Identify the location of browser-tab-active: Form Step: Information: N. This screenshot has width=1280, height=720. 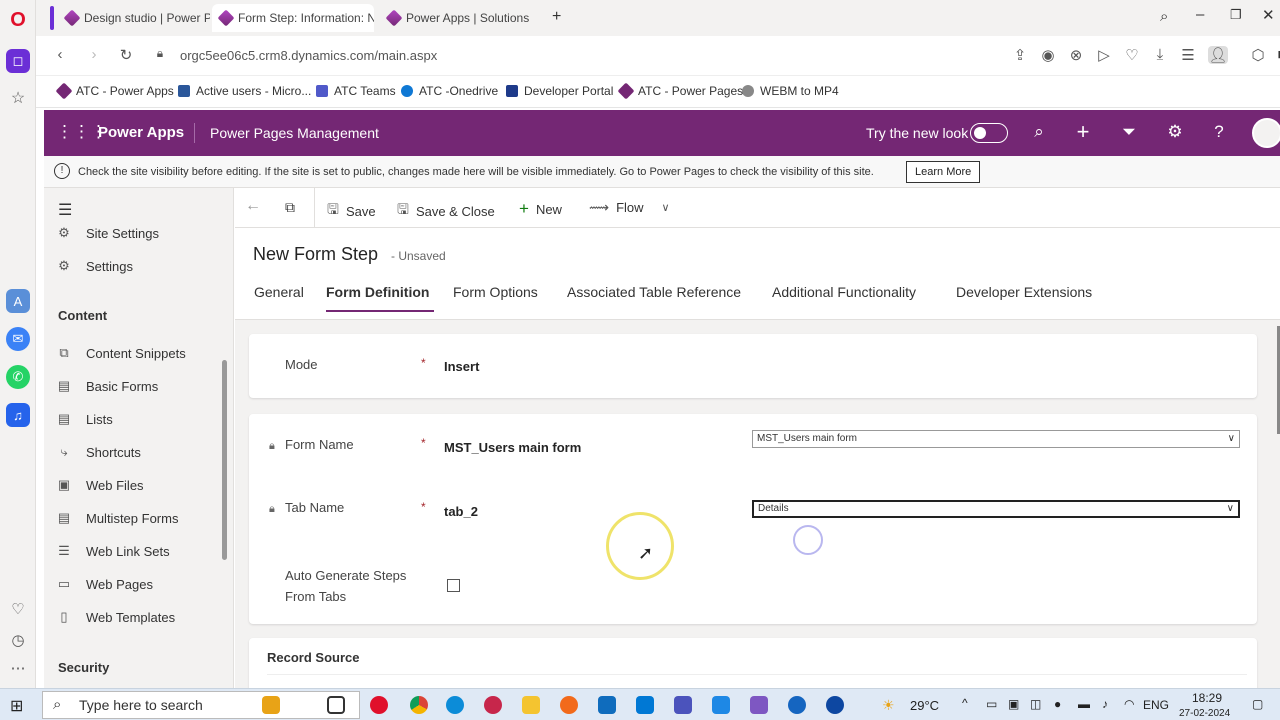
(293, 18).